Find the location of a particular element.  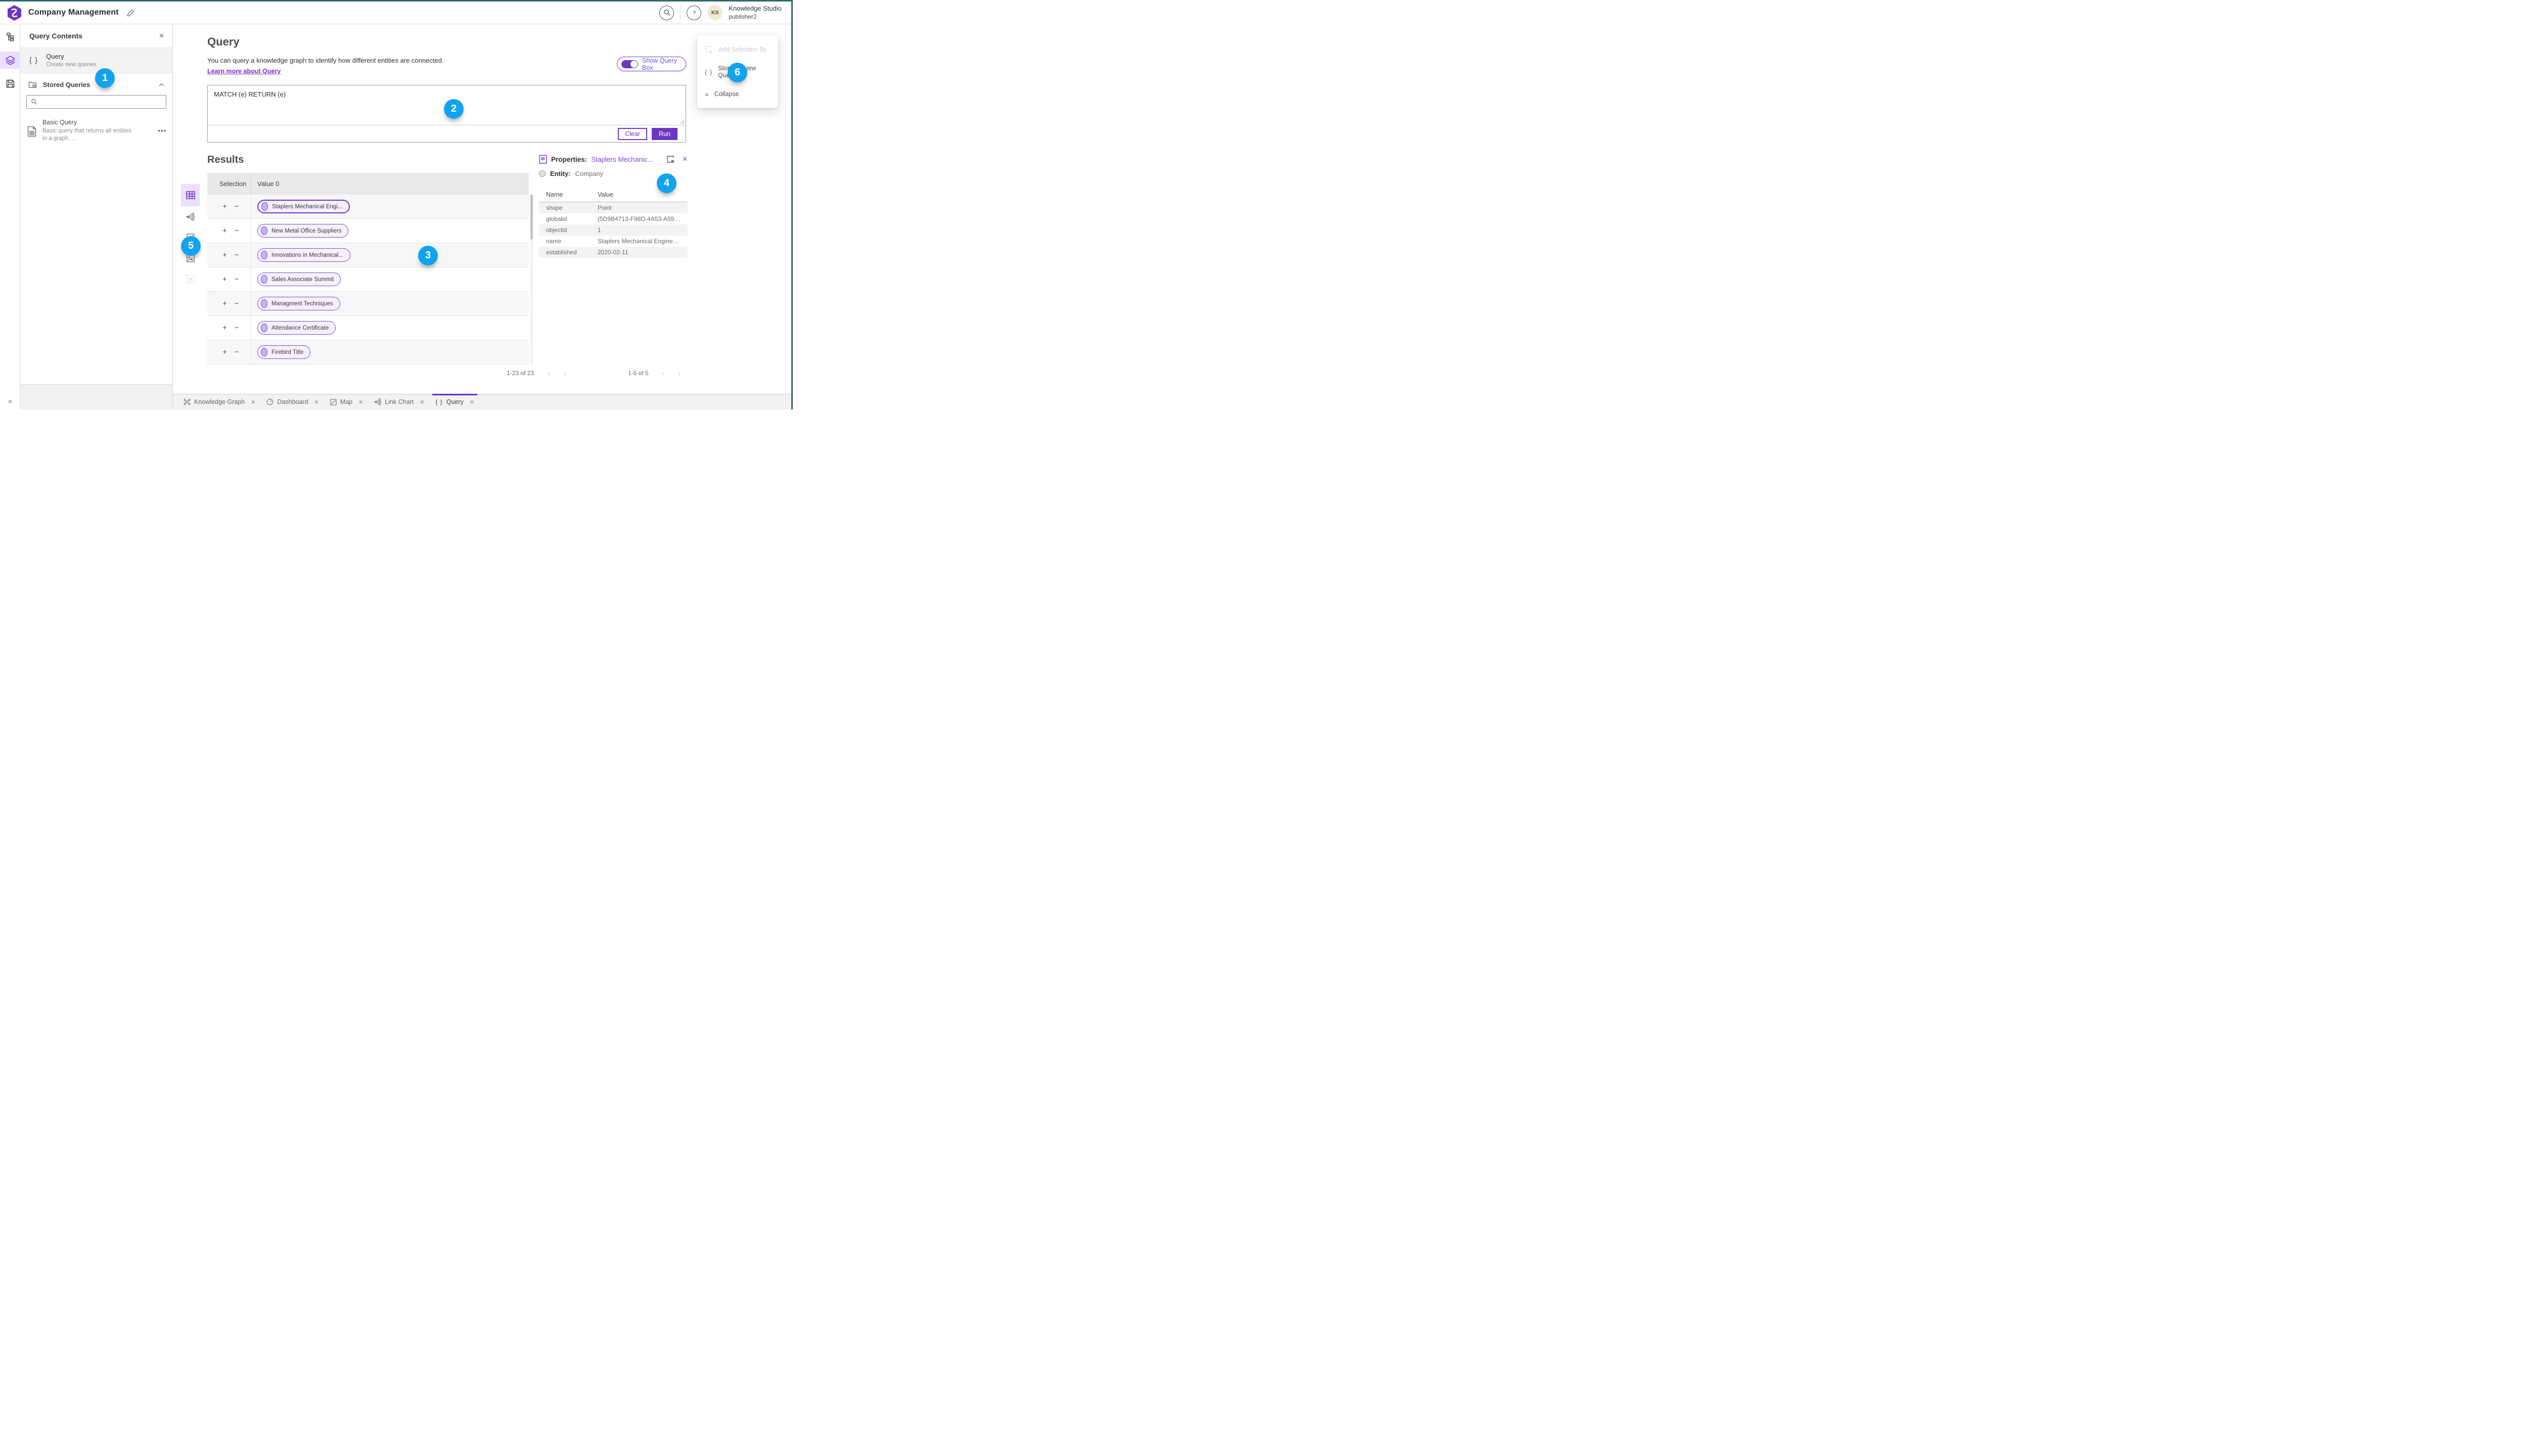

chevron-up-icon is located at coordinates (162, 84).